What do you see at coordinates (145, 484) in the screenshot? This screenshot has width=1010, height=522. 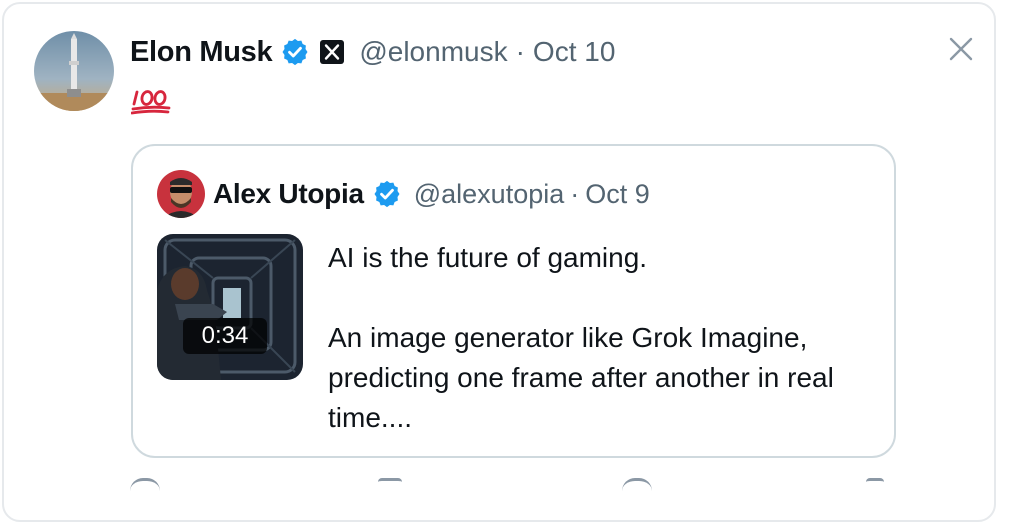 I see `reply-icon` at bounding box center [145, 484].